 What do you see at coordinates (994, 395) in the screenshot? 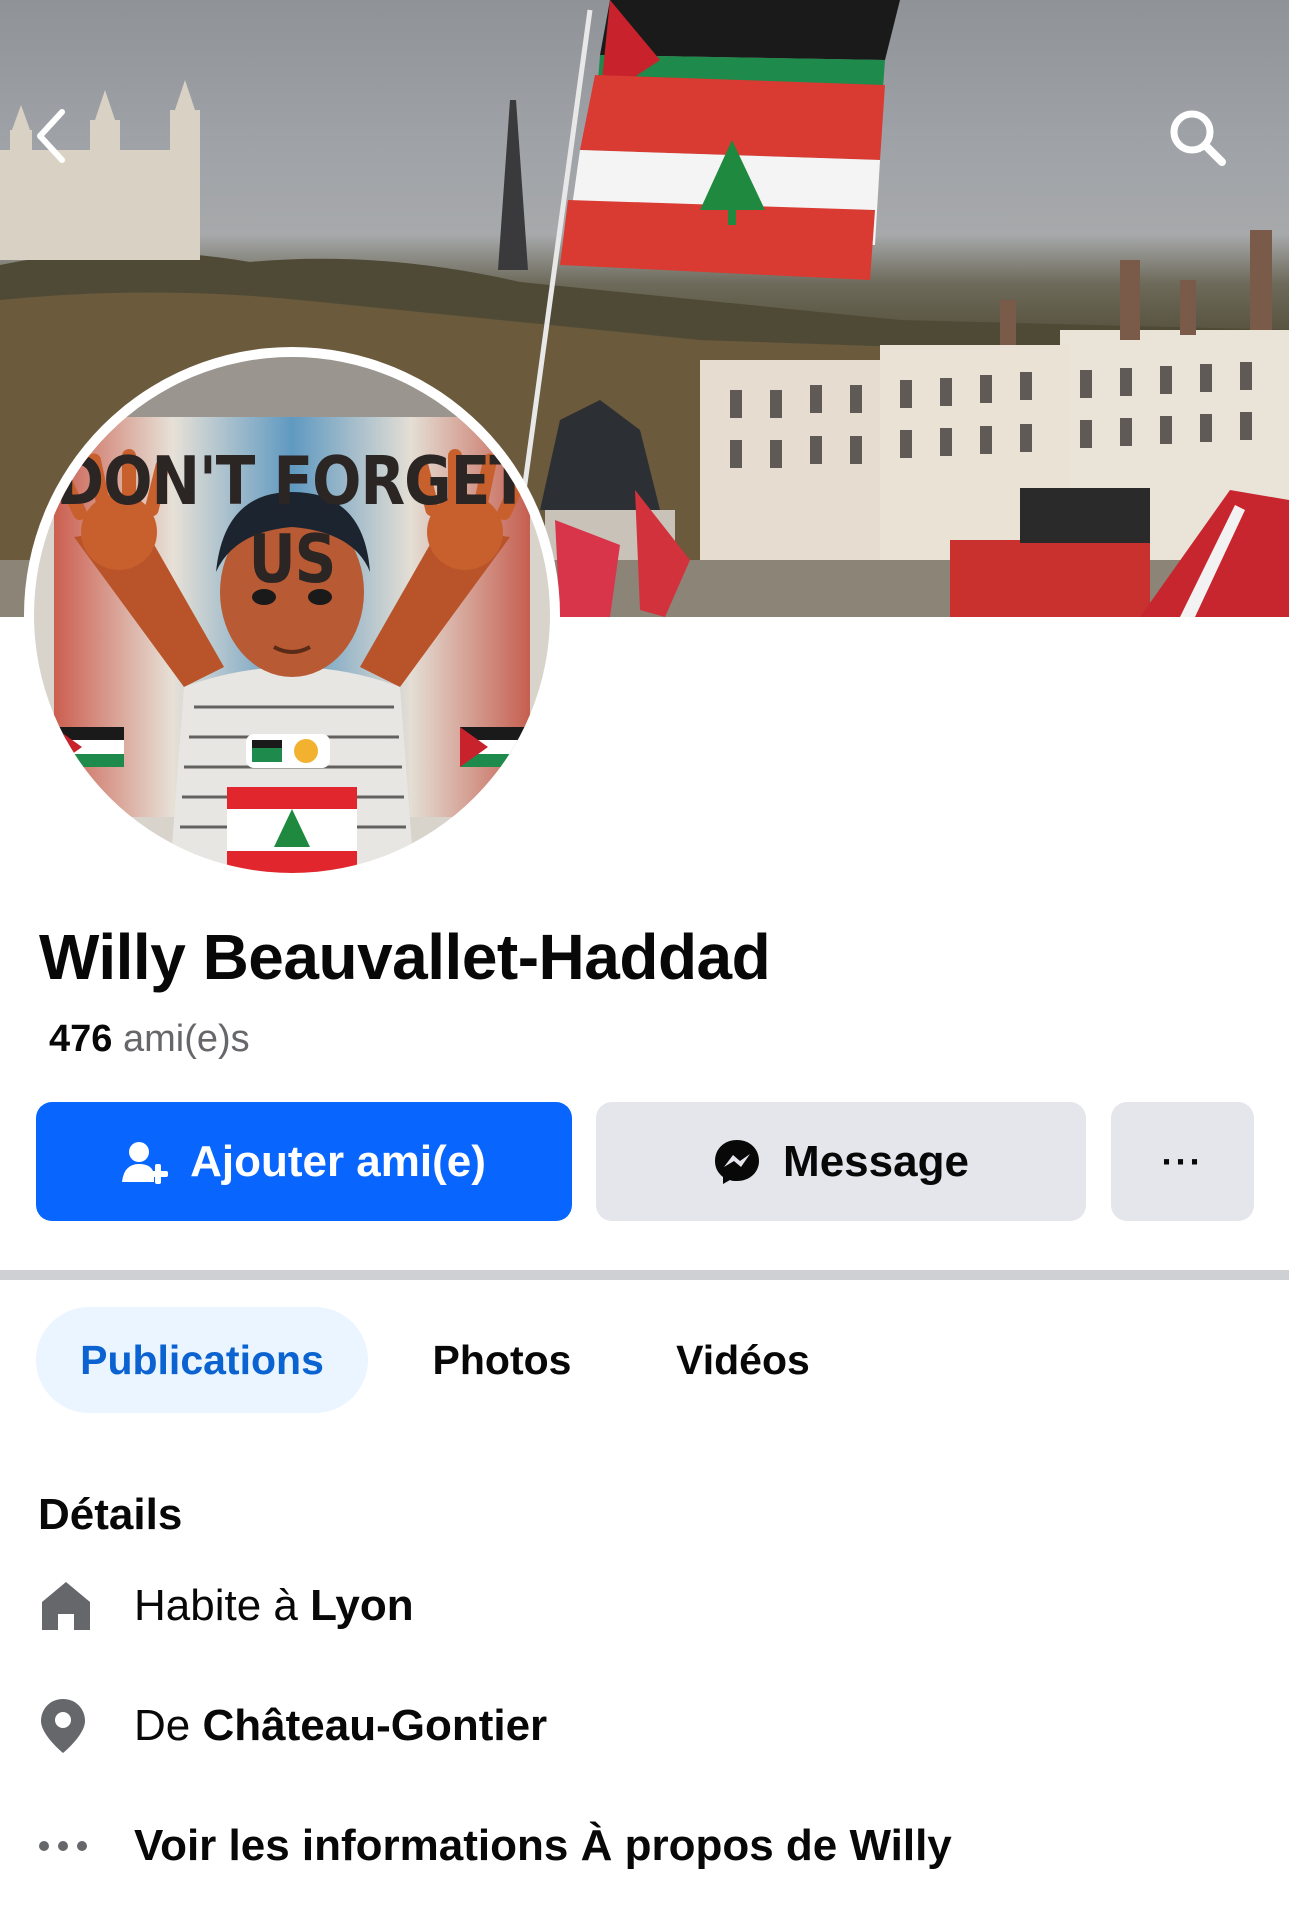
I see `buildings` at bounding box center [994, 395].